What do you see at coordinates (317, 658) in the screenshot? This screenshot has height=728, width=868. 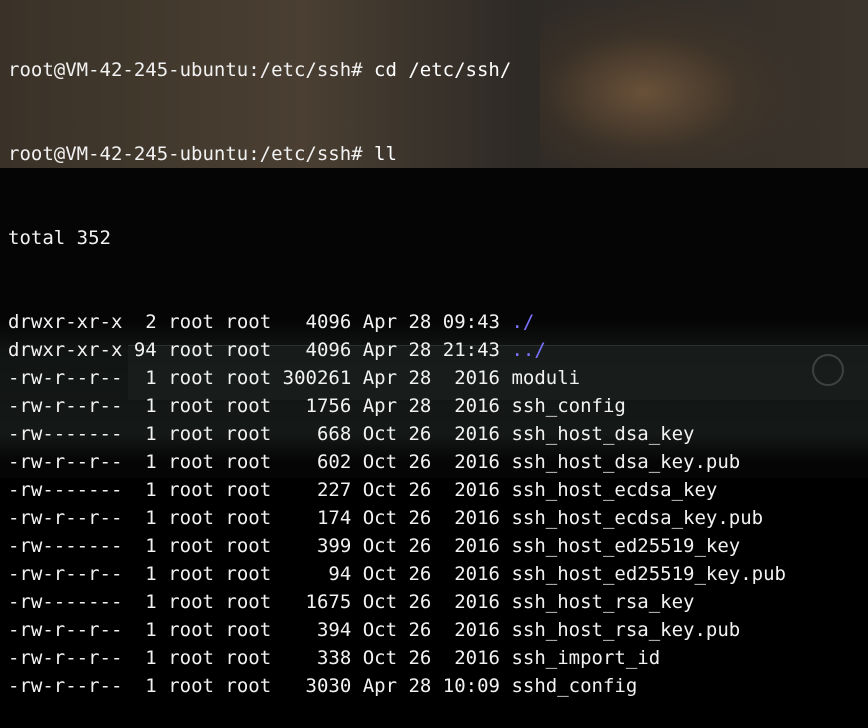 I see `file-size: 338` at bounding box center [317, 658].